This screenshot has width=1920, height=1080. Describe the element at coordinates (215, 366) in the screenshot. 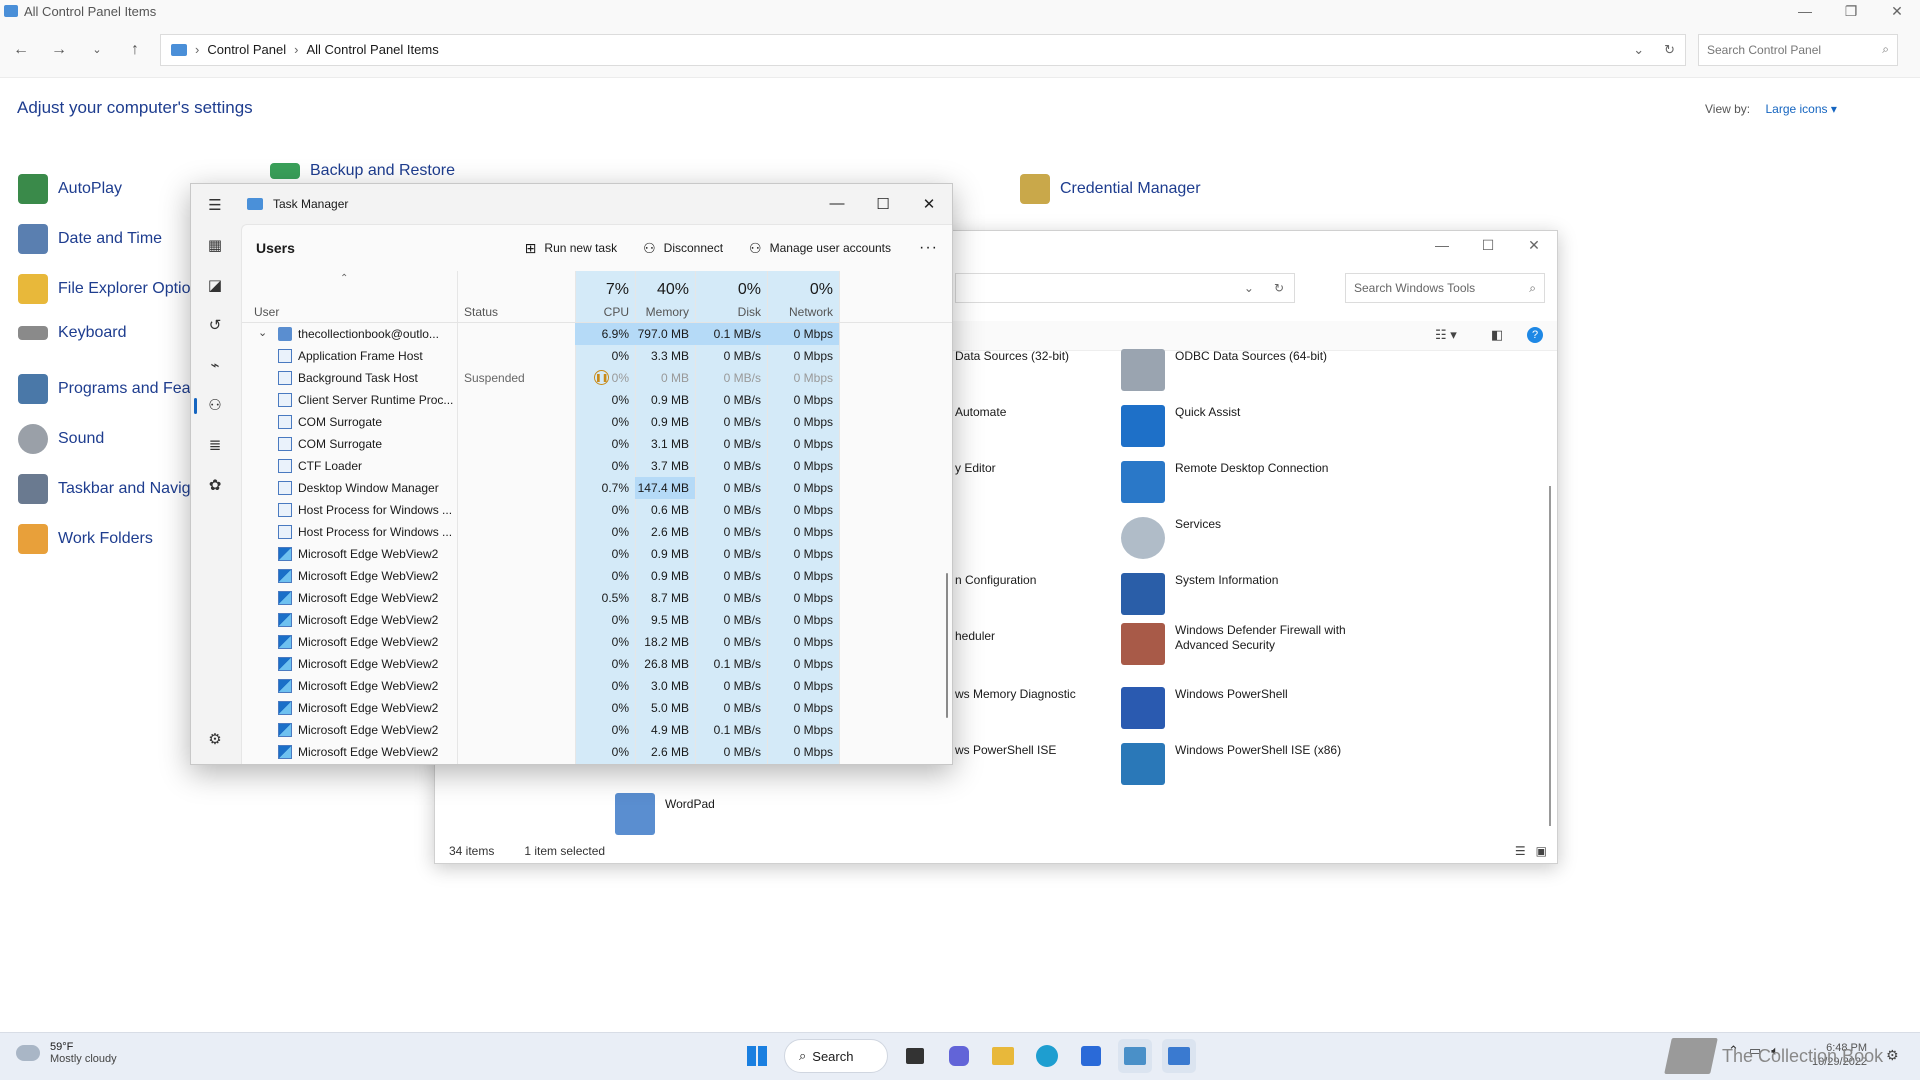

I see `startup-apps-icon: ⌁` at that location.